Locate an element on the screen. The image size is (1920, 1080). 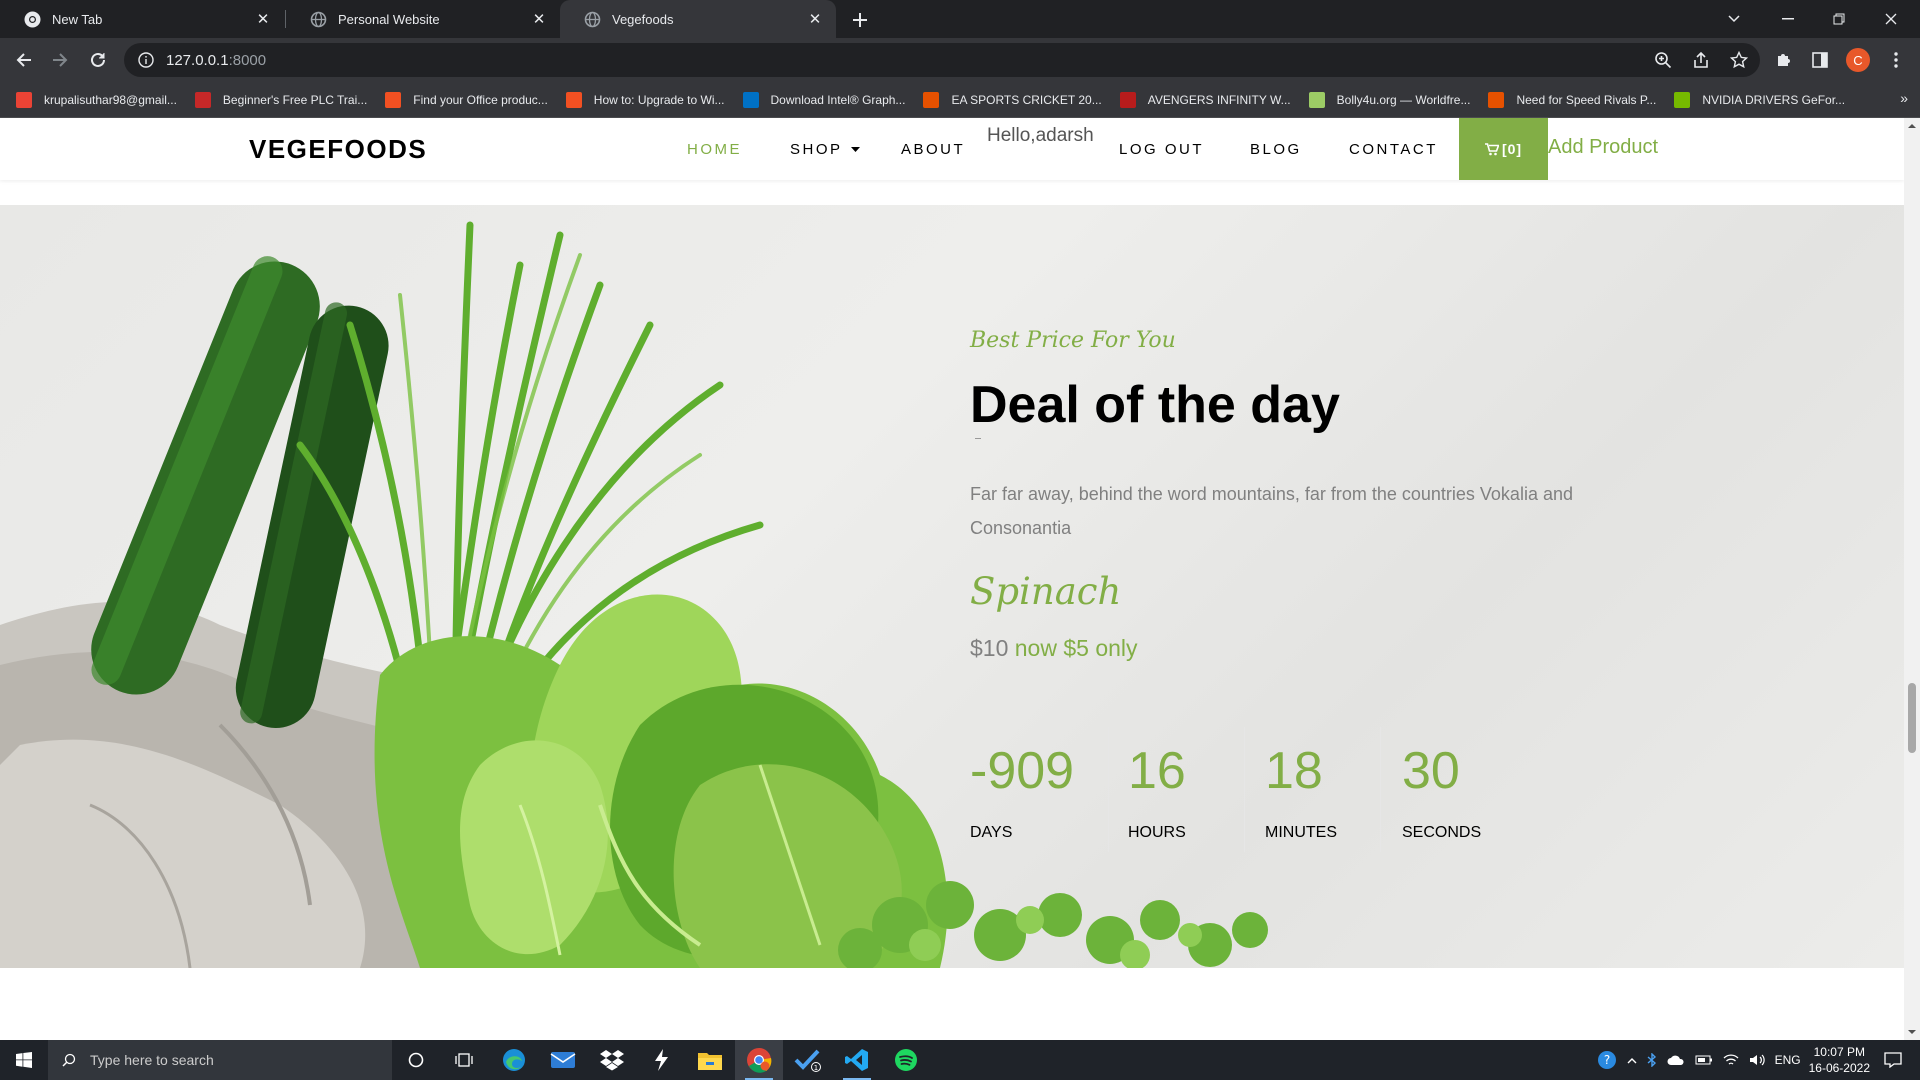
nav-shop-label: SHOP is located at coordinates (816, 149).